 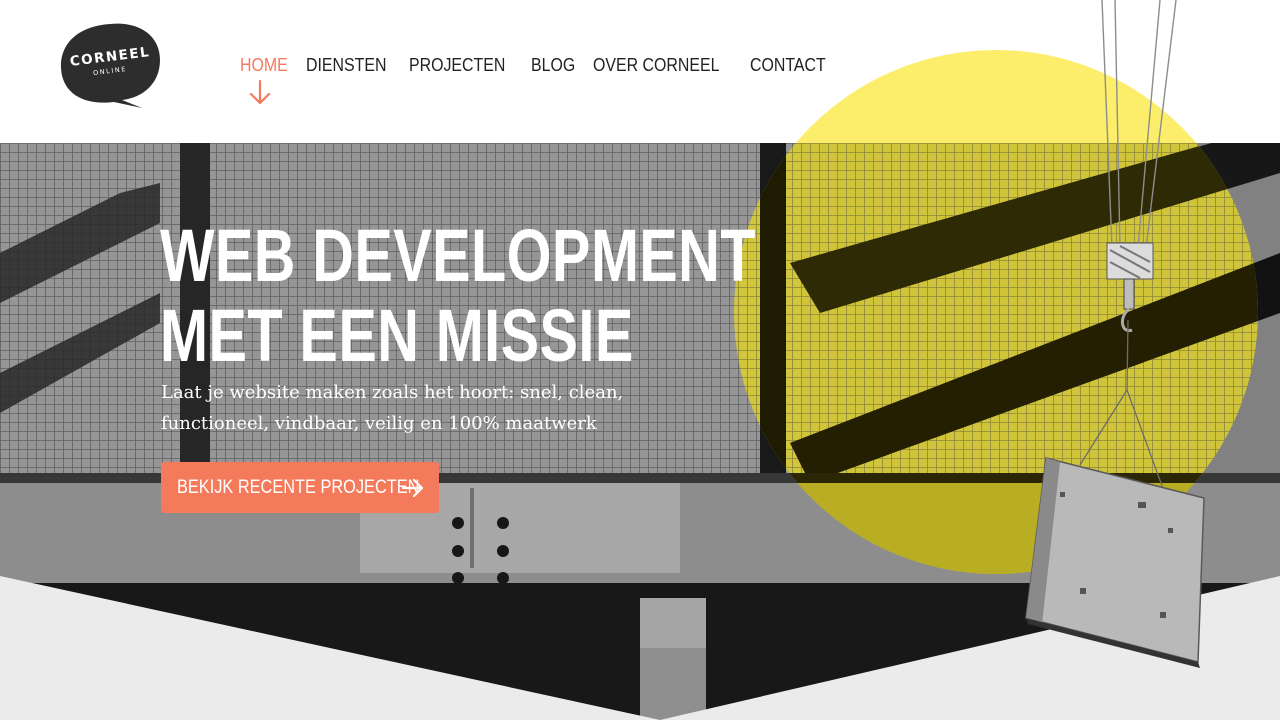 What do you see at coordinates (346, 65) in the screenshot?
I see `nav-item-diensten: DIENSTEN` at bounding box center [346, 65].